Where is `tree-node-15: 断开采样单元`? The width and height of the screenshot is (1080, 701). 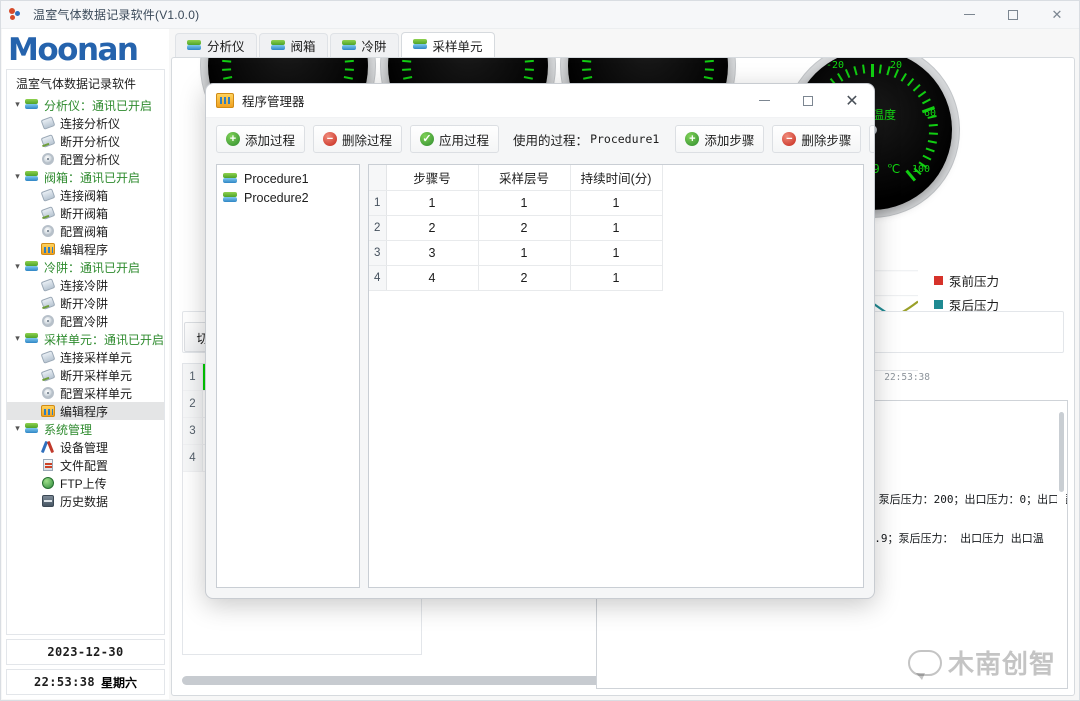
tree-node-15: 断开采样单元 is located at coordinates (85, 375).